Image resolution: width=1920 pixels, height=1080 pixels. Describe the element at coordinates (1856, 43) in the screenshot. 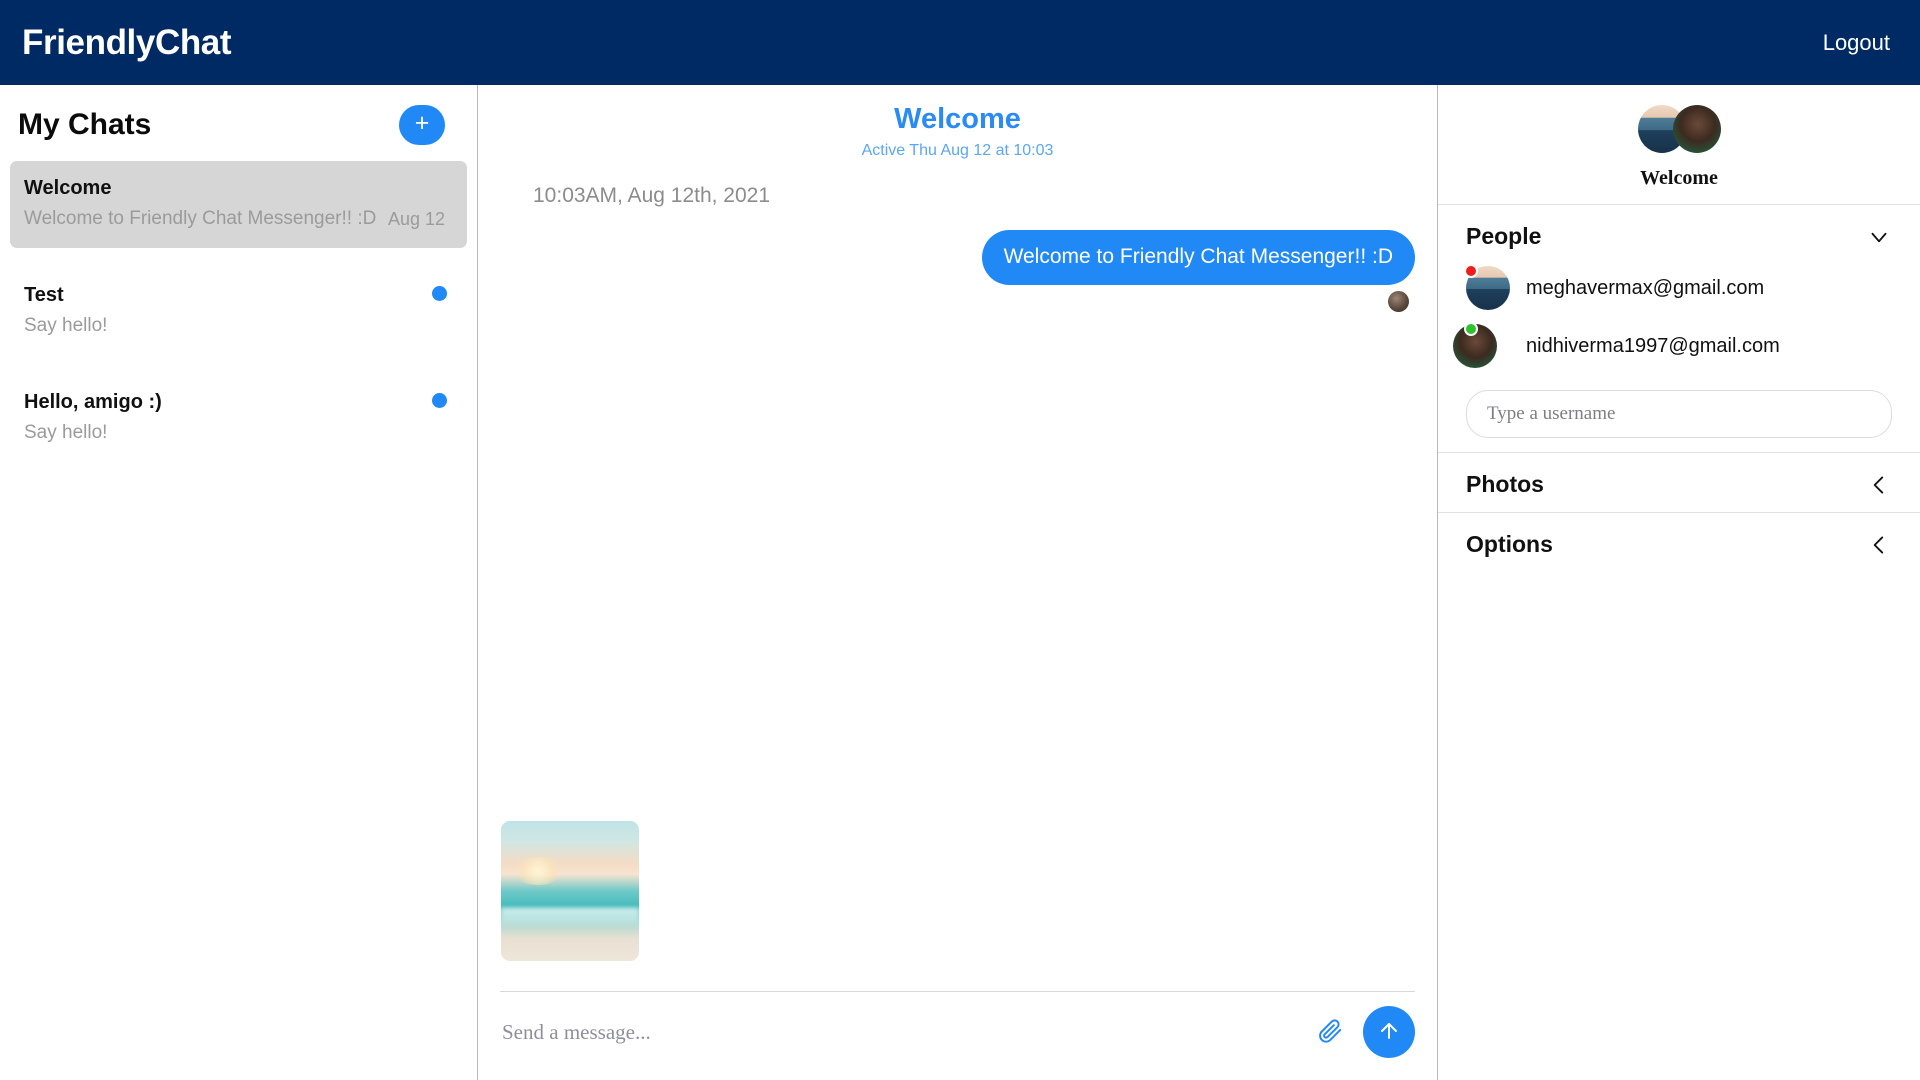

I see `logout-button: Logout` at that location.